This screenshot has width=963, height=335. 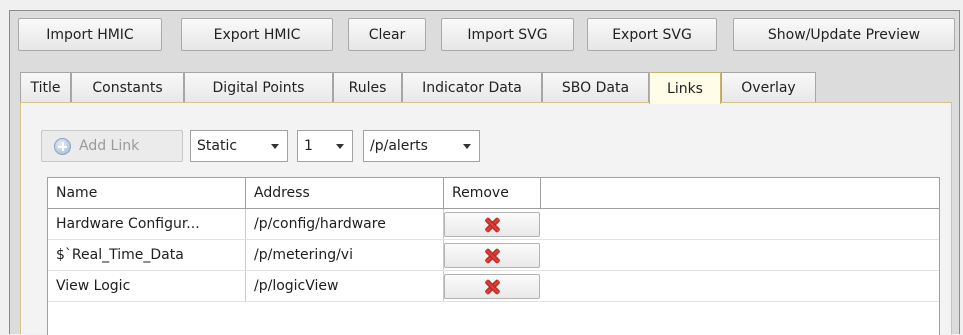 What do you see at coordinates (127, 87) in the screenshot?
I see `tab-constants: Constants` at bounding box center [127, 87].